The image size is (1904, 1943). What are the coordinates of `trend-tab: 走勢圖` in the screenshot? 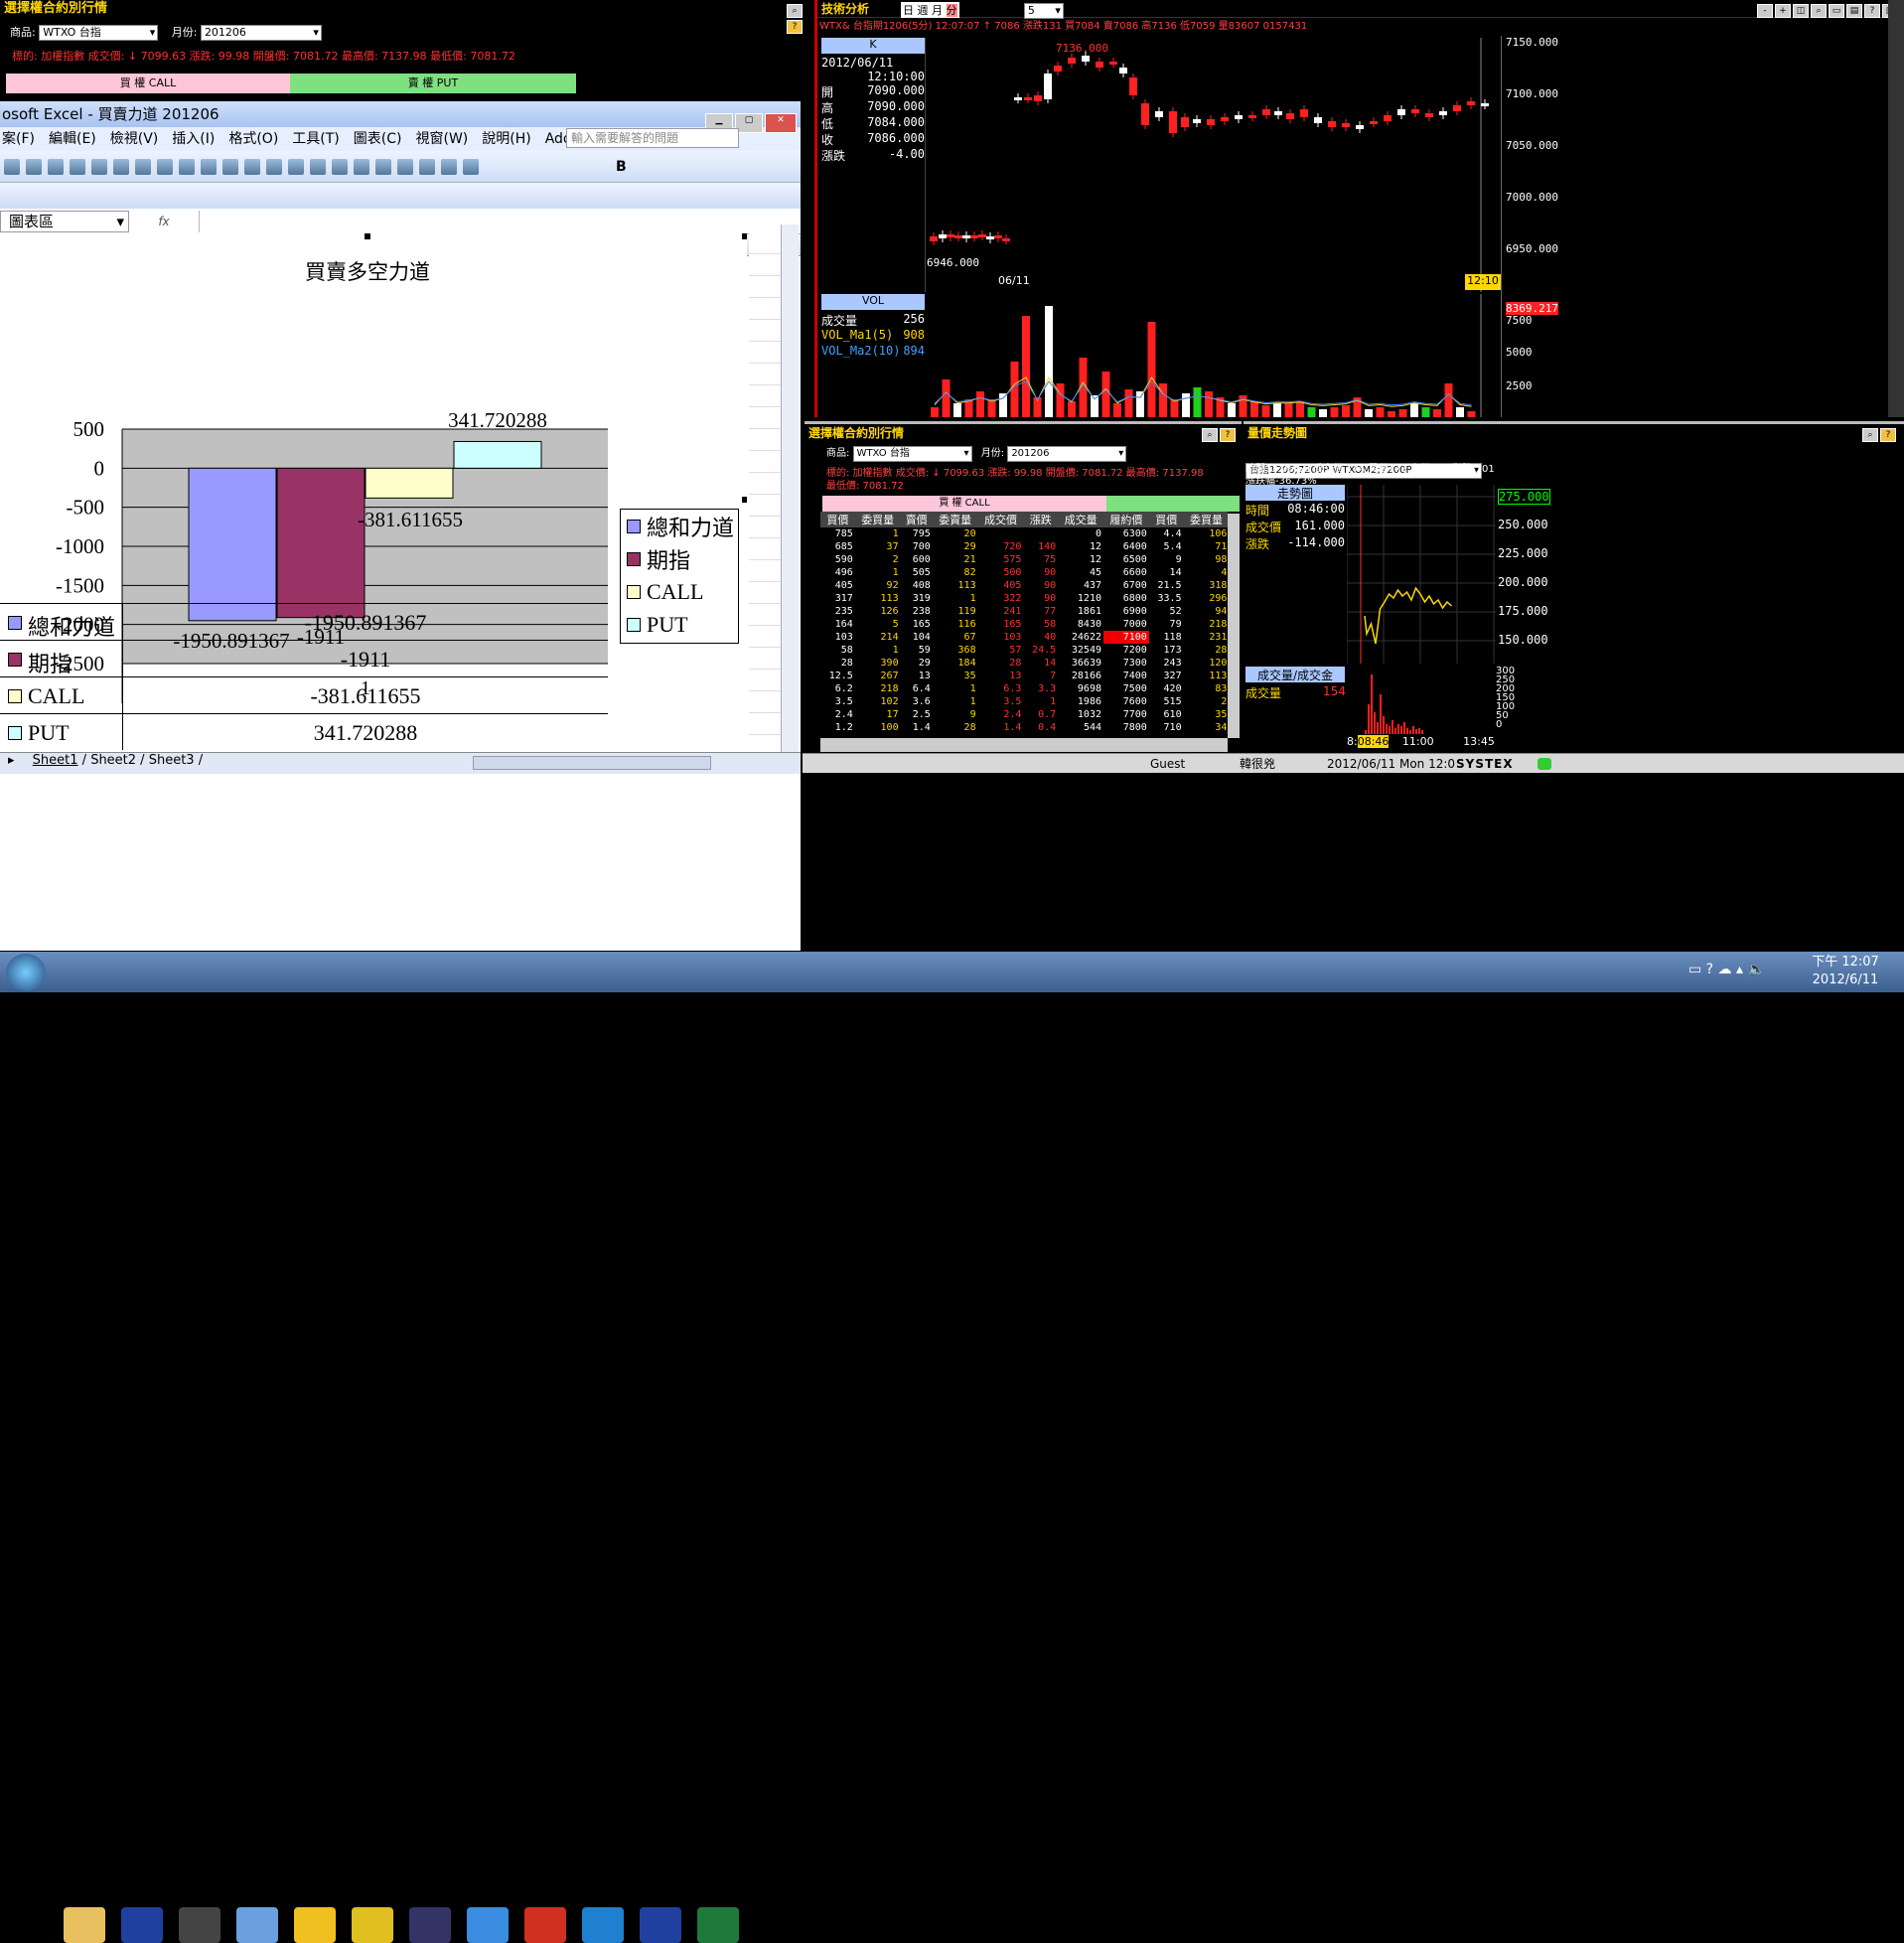 It's located at (1295, 493).